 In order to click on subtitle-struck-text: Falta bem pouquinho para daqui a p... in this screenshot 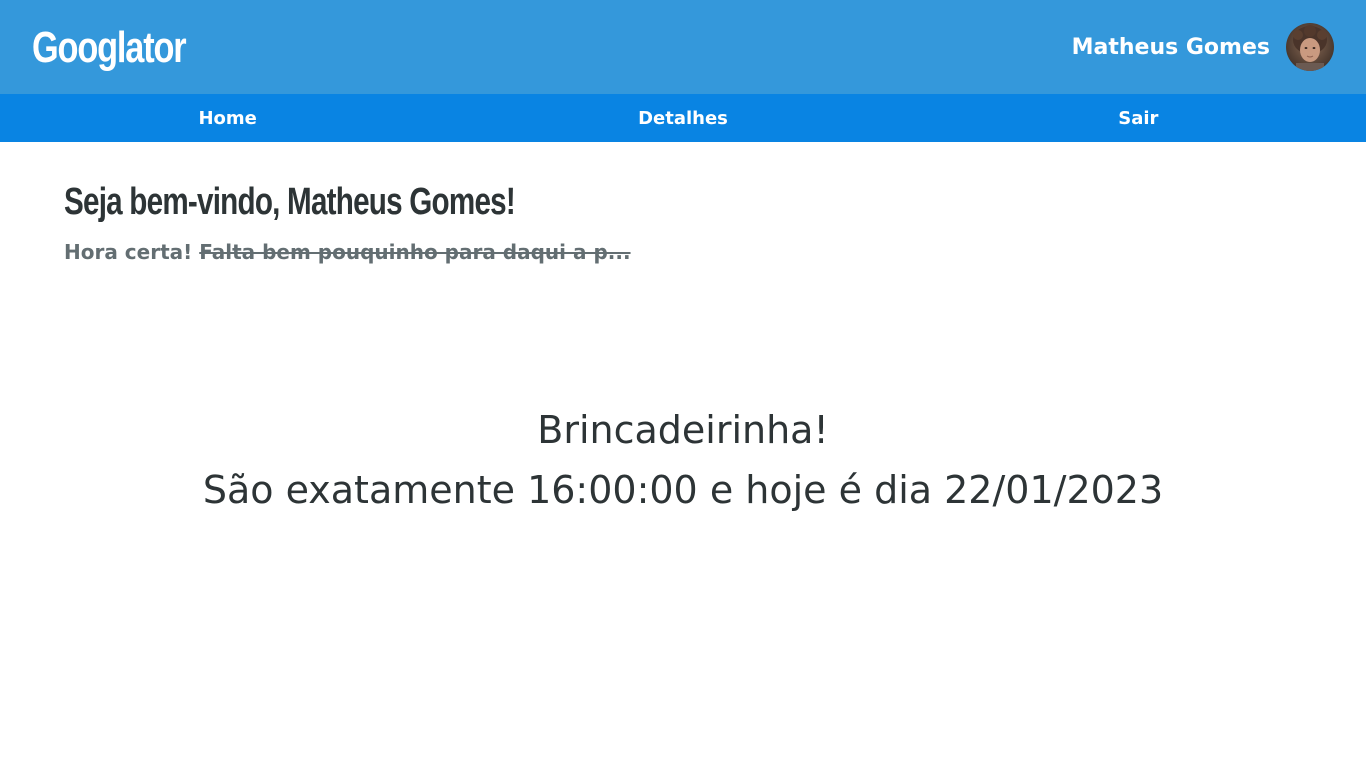, I will do `click(415, 252)`.